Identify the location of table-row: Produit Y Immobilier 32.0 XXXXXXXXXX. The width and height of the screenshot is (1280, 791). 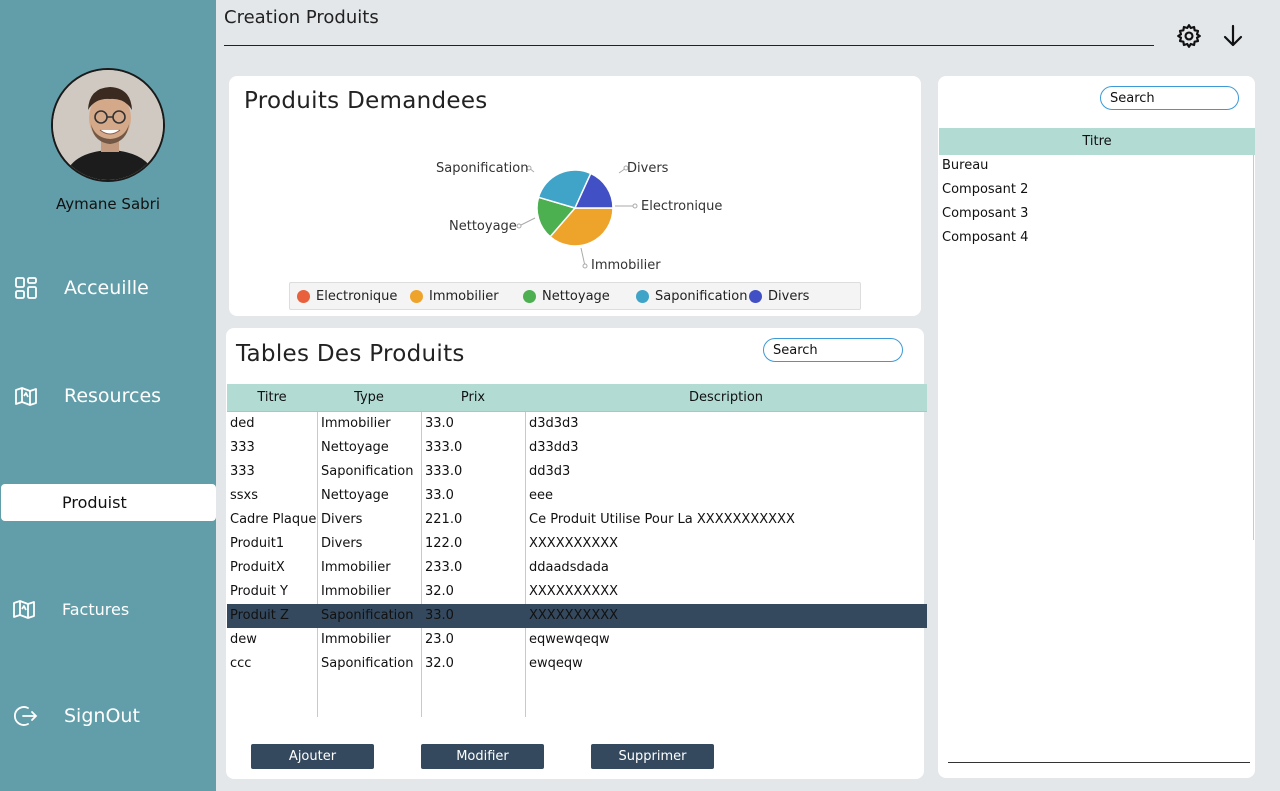
(577, 592).